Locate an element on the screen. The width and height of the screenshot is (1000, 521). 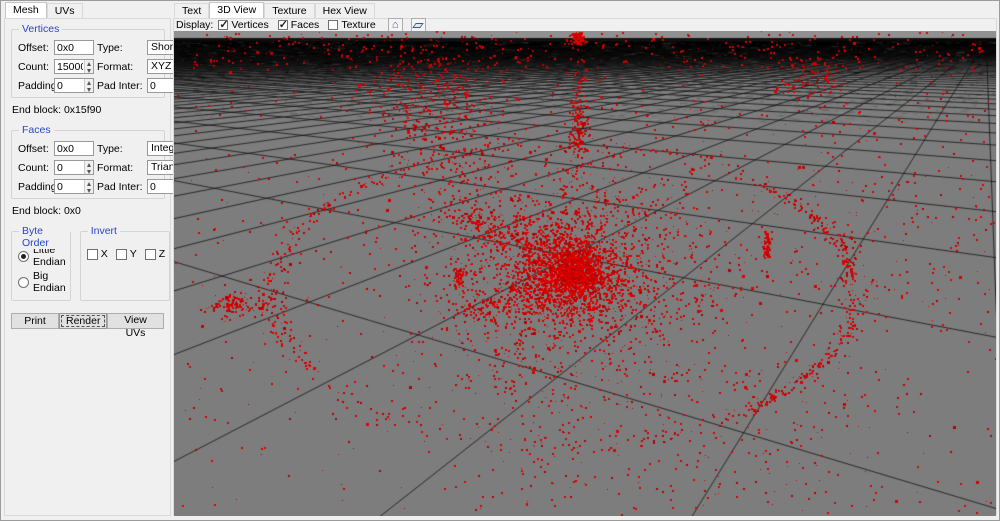
invert-group-title: Invert is located at coordinates (103, 231).